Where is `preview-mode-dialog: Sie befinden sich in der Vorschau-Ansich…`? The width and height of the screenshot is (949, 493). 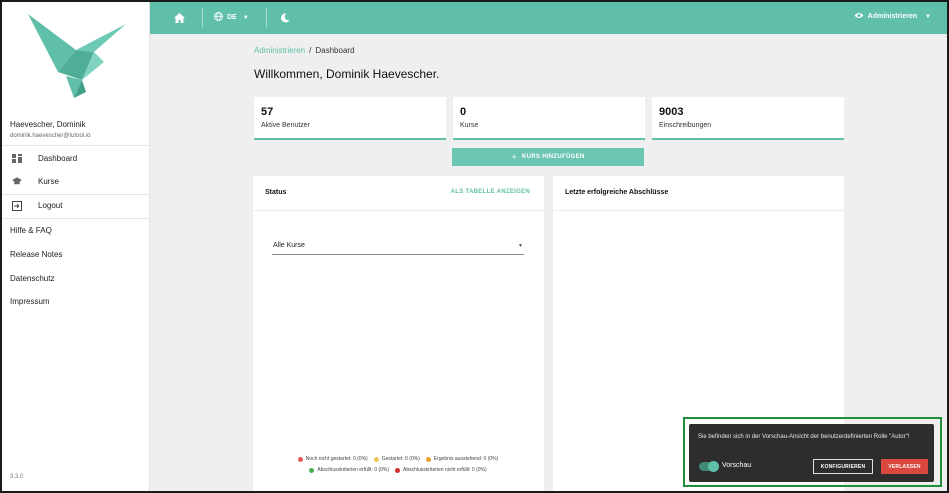
preview-mode-dialog: Sie befinden sich in der Vorschau-Ansich… is located at coordinates (811, 453).